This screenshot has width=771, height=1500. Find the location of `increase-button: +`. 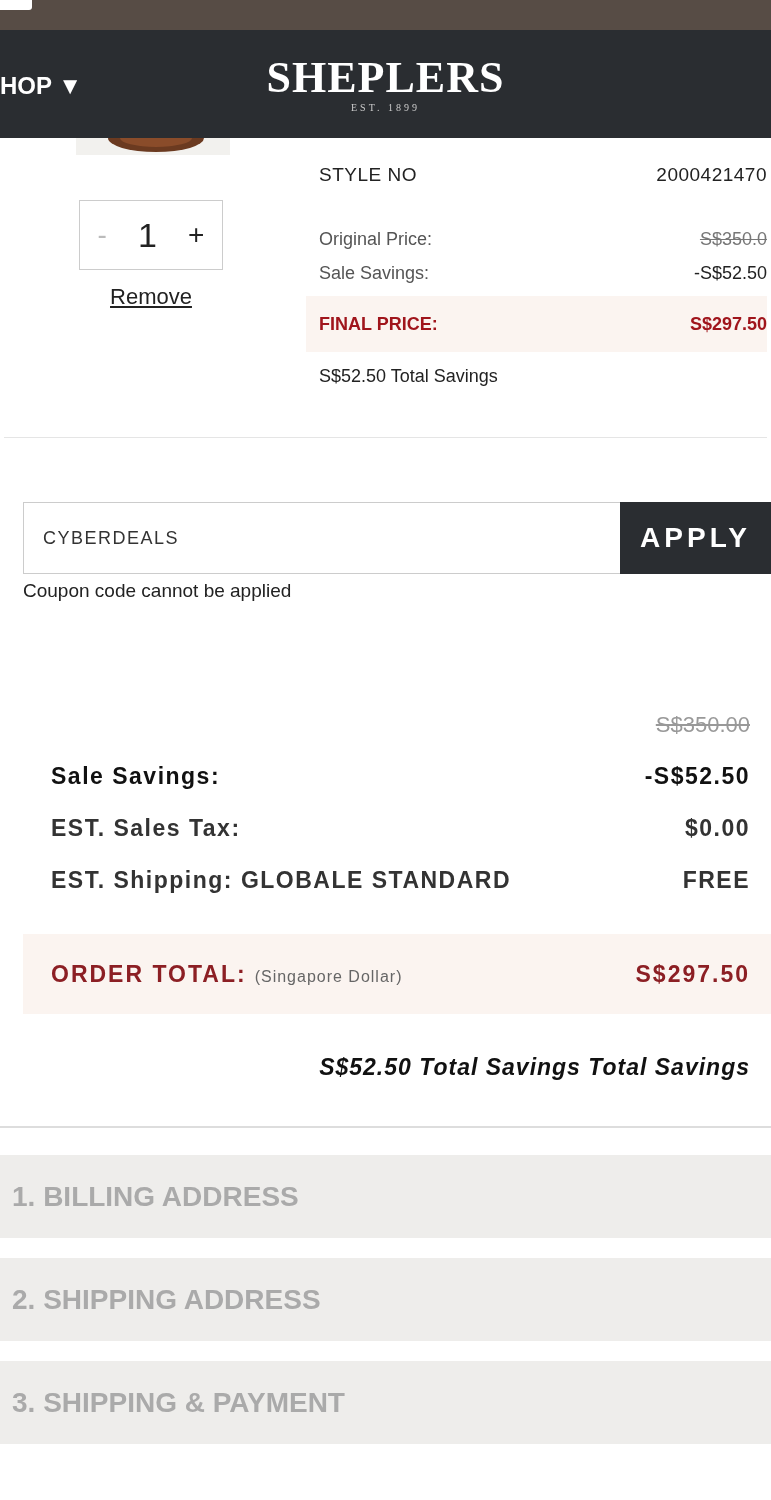

increase-button: + is located at coordinates (196, 235).